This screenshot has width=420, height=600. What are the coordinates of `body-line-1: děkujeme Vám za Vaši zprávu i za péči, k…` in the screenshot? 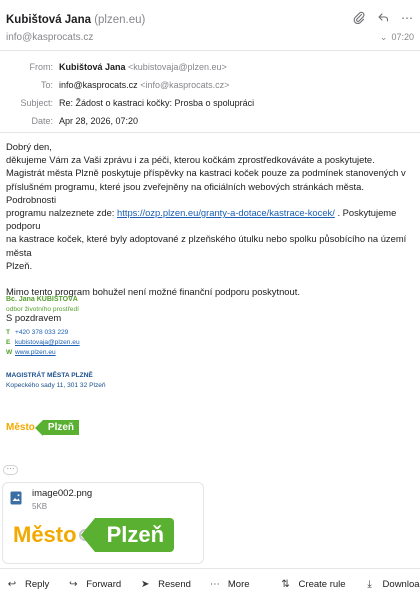 It's located at (190, 160).